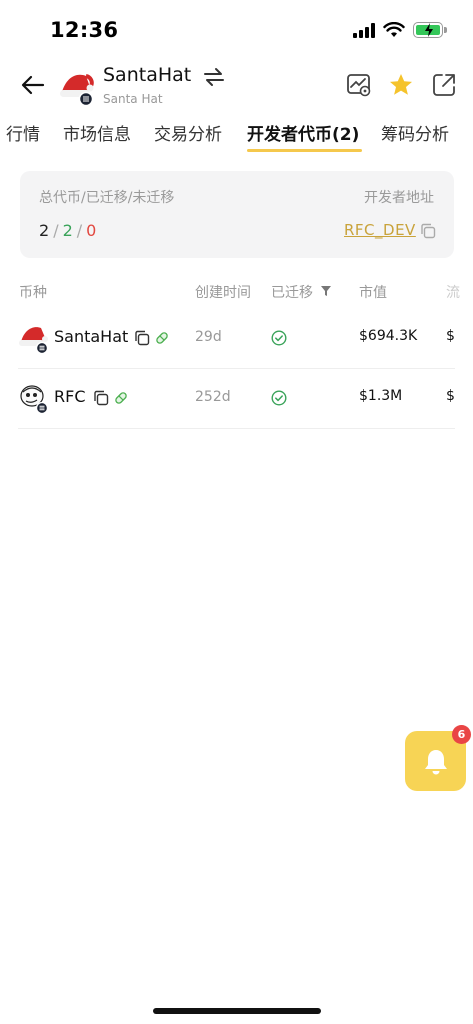 This screenshot has width=473, height=1024. I want to click on home-indicator, so click(237, 1011).